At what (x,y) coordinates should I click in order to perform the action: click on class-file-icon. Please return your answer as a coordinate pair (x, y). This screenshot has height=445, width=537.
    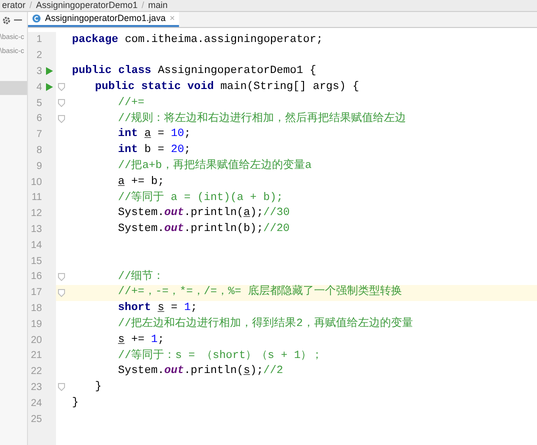
    Looking at the image, I should click on (36, 18).